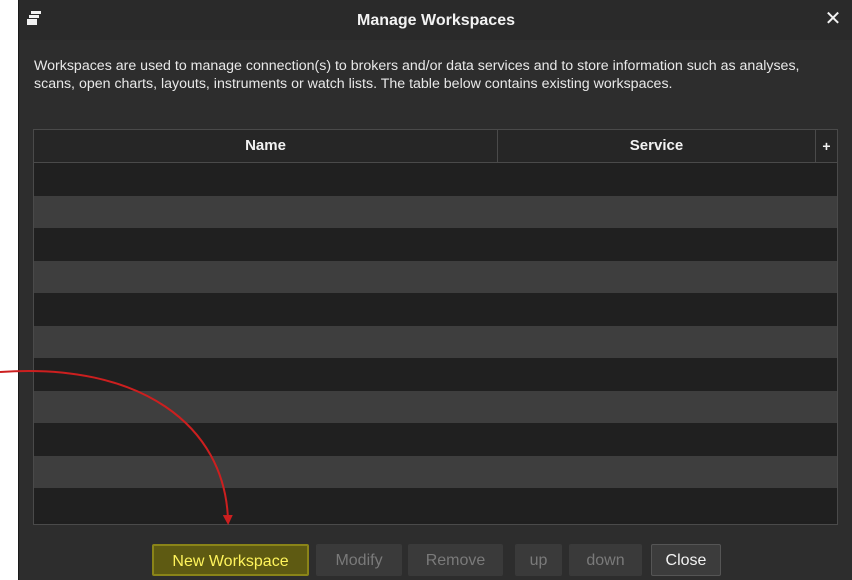  What do you see at coordinates (359, 560) in the screenshot?
I see `modify-button: Modify` at bounding box center [359, 560].